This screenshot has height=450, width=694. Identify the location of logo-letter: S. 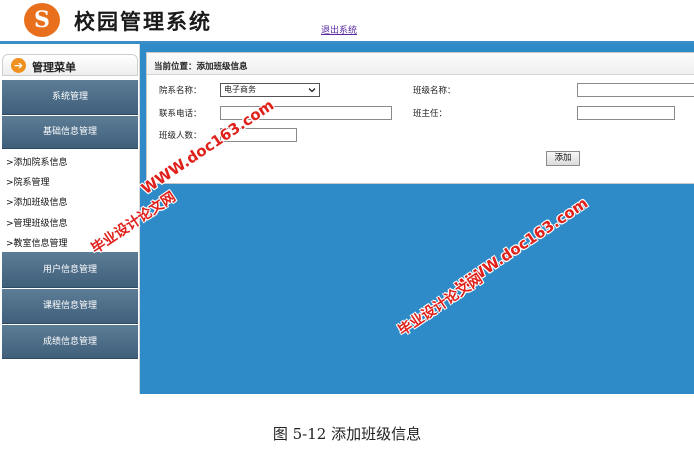
(42, 20).